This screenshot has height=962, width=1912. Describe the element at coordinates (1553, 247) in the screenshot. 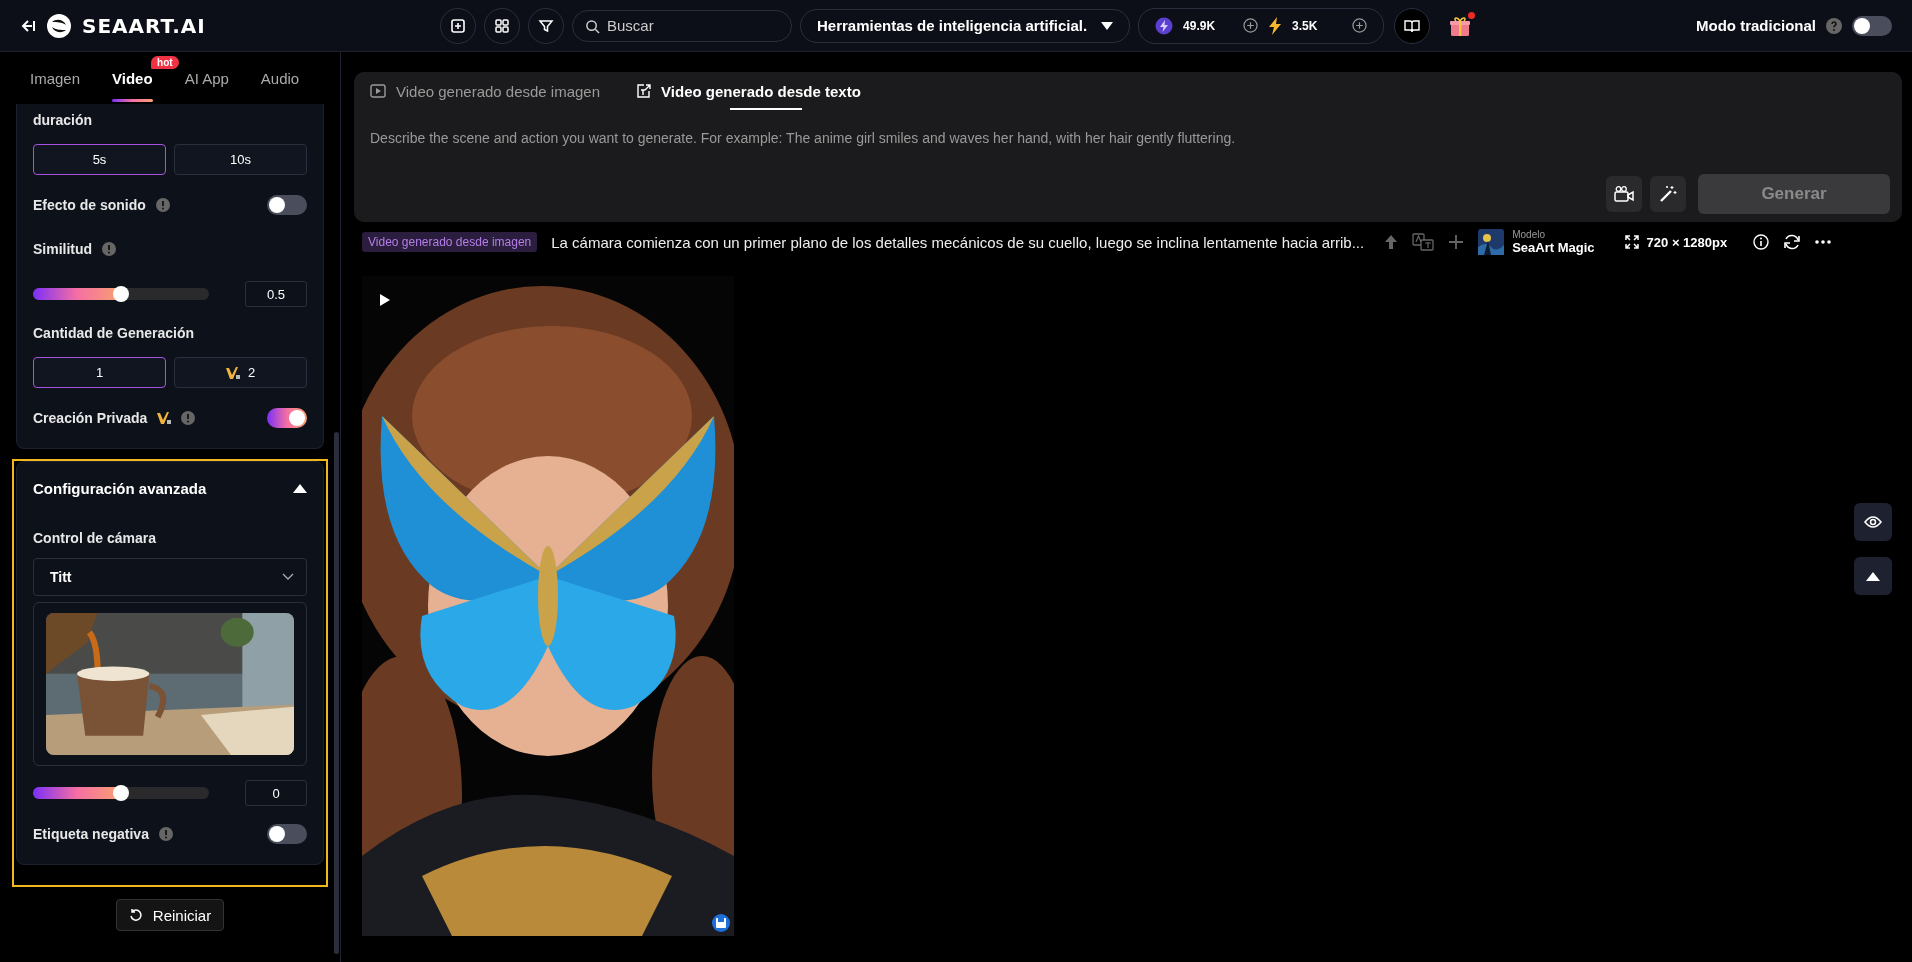

I see `model-name: SeaArt Magic` at that location.